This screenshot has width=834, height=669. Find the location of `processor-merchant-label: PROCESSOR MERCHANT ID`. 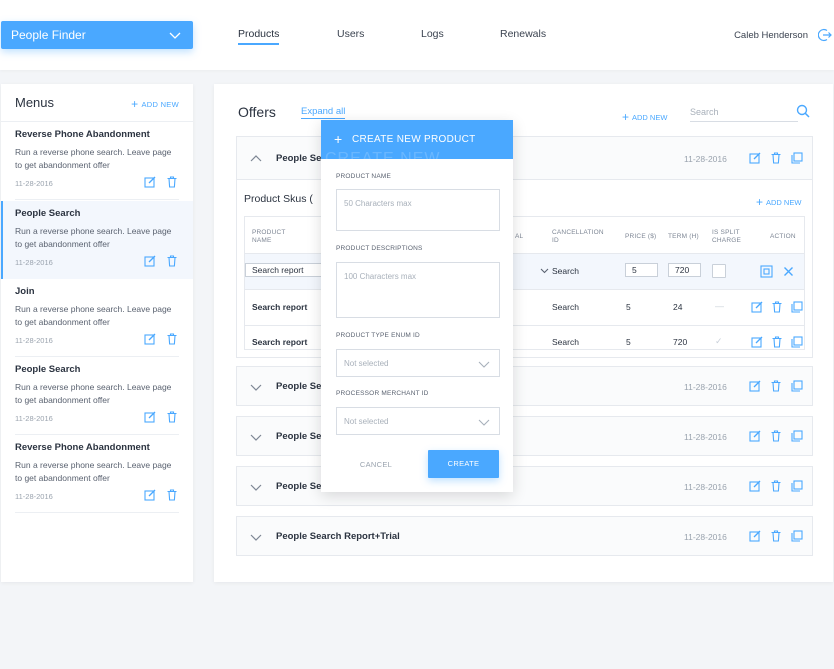

processor-merchant-label: PROCESSOR MERCHANT ID is located at coordinates (382, 393).